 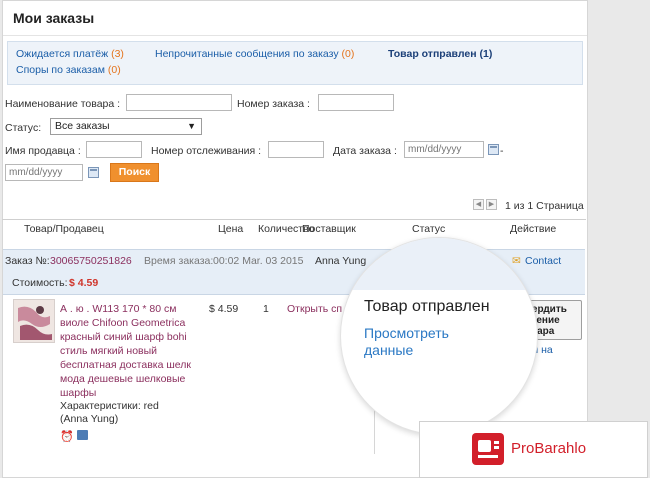 I want to click on awaiting-payment-label: Ожидается платёж, so click(x=62, y=54).